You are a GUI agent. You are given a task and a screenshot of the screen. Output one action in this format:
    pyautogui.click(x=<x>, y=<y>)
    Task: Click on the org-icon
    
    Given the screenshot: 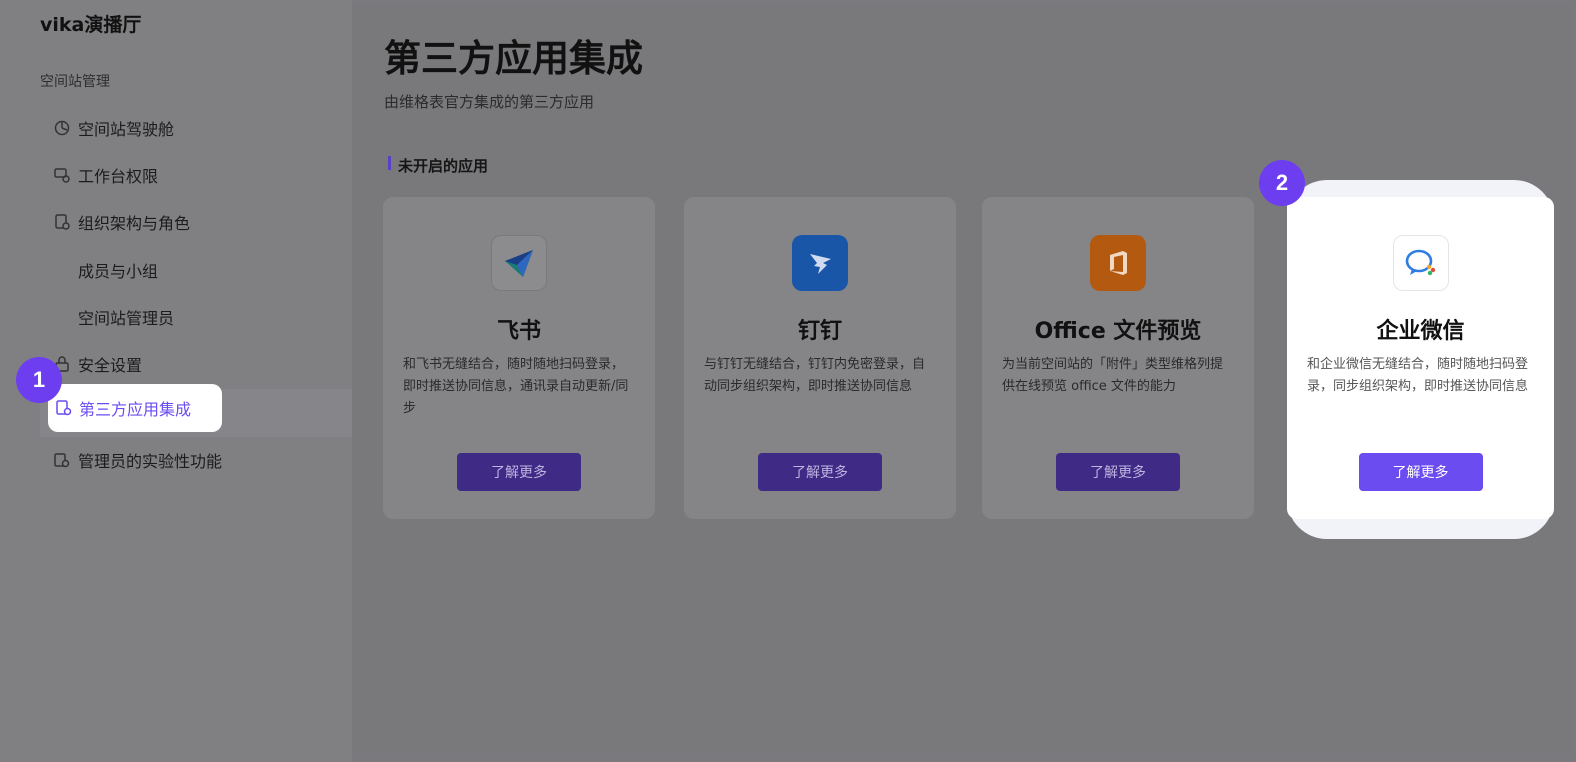 What is the action you would take?
    pyautogui.click(x=62, y=222)
    